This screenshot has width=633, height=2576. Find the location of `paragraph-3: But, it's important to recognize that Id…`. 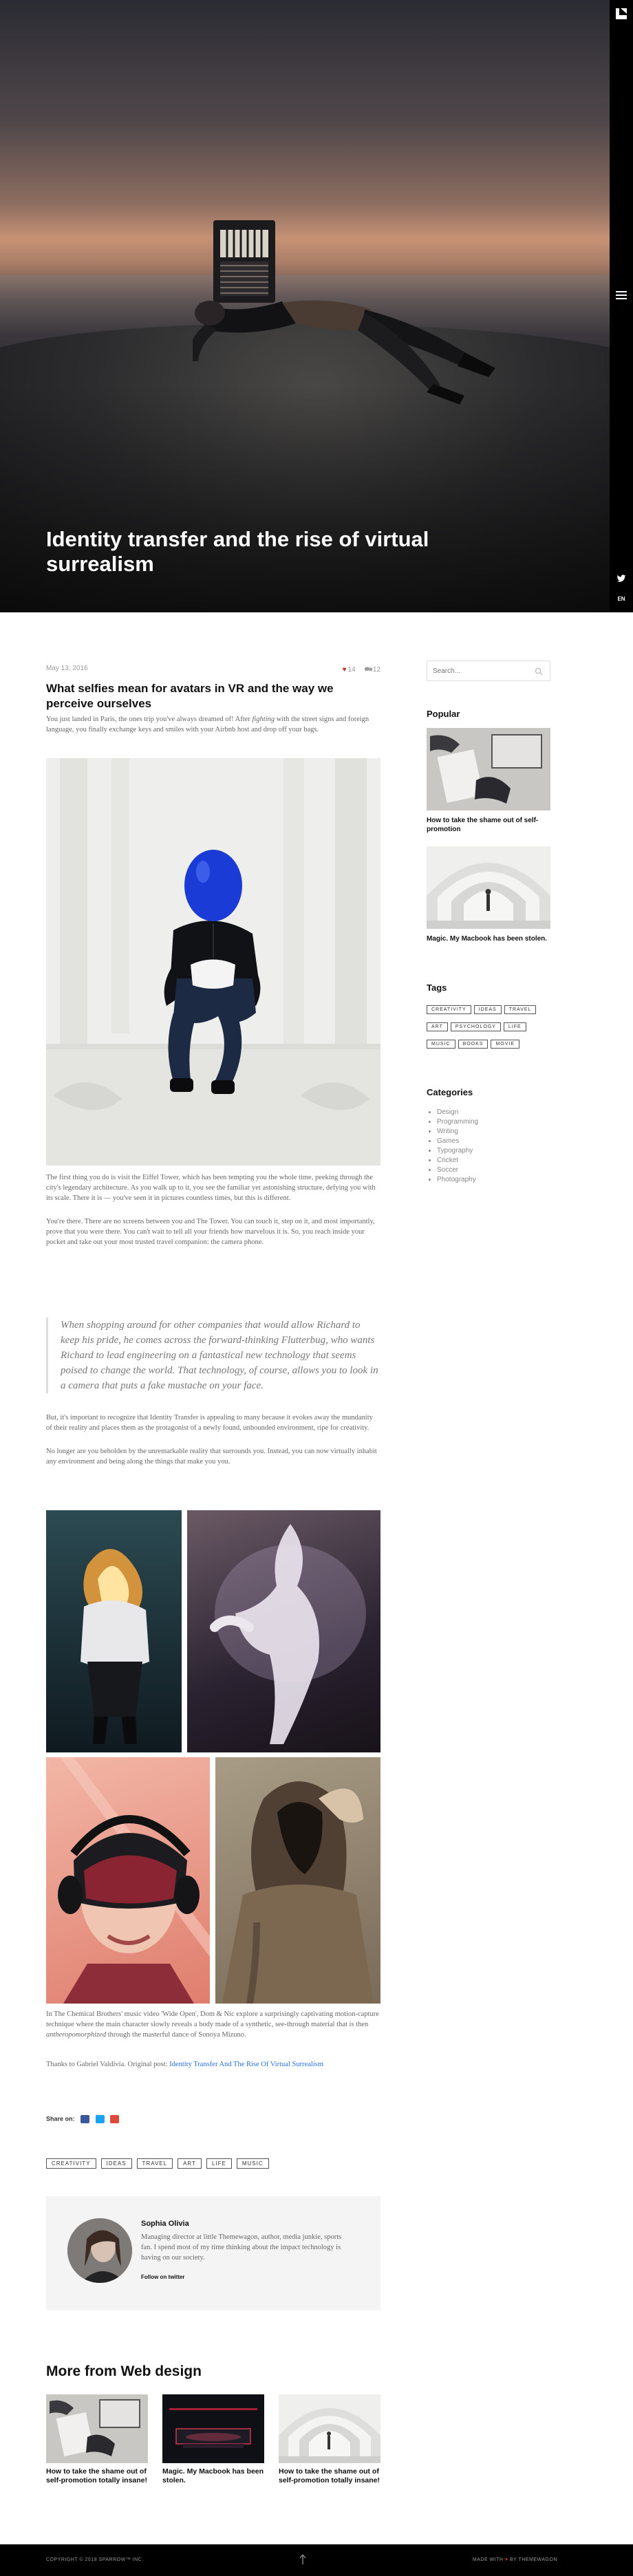

paragraph-3: But, it's important to recognize that Id… is located at coordinates (209, 1423).